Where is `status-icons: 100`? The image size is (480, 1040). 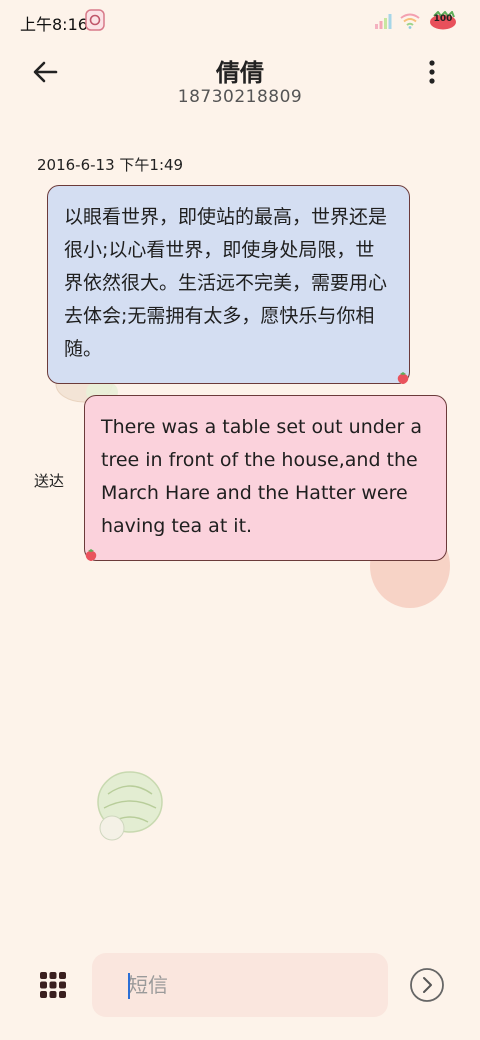
status-icons: 100 is located at coordinates (416, 21).